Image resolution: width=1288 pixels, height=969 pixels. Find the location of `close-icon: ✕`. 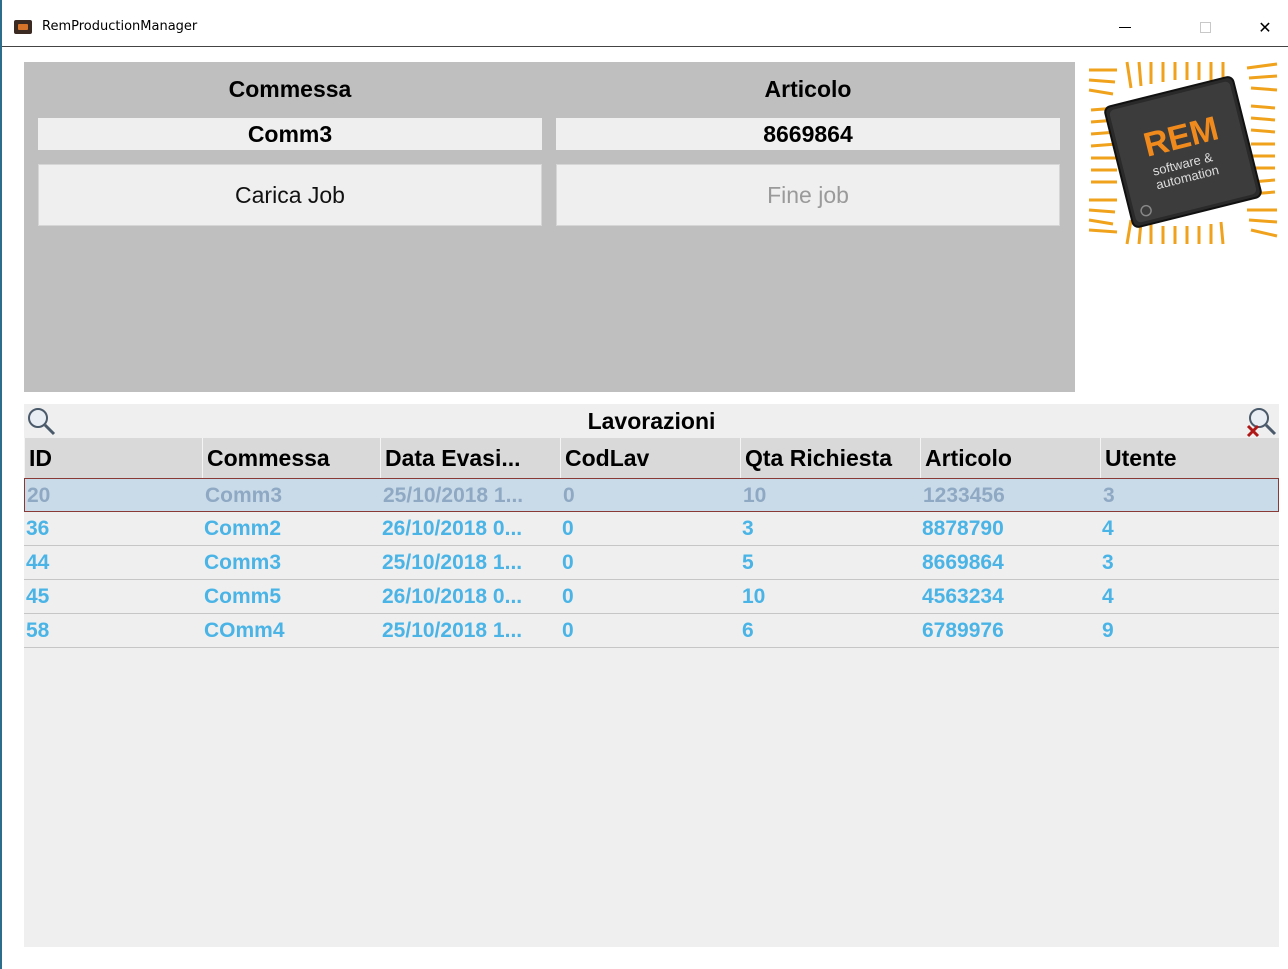

close-icon: ✕ is located at coordinates (1265, 27).